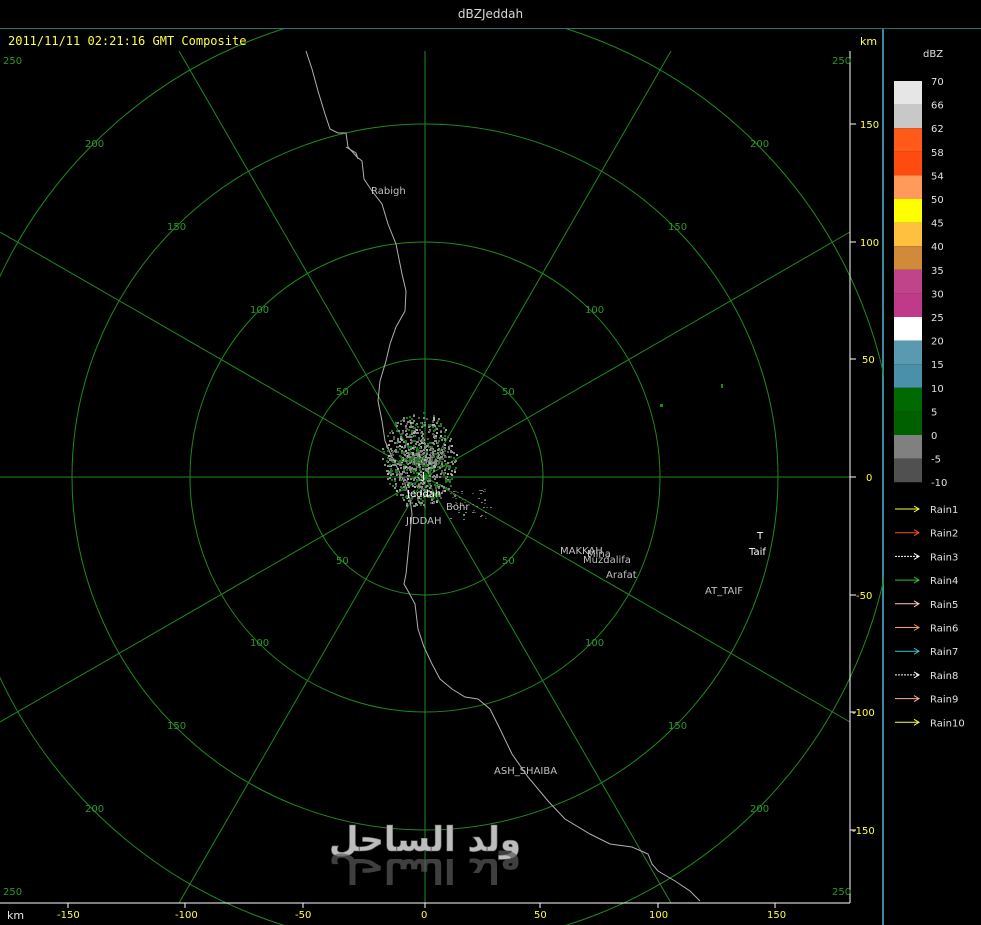  Describe the element at coordinates (594, 643) in the screenshot. I see `ring-label-100-se: 100` at that location.